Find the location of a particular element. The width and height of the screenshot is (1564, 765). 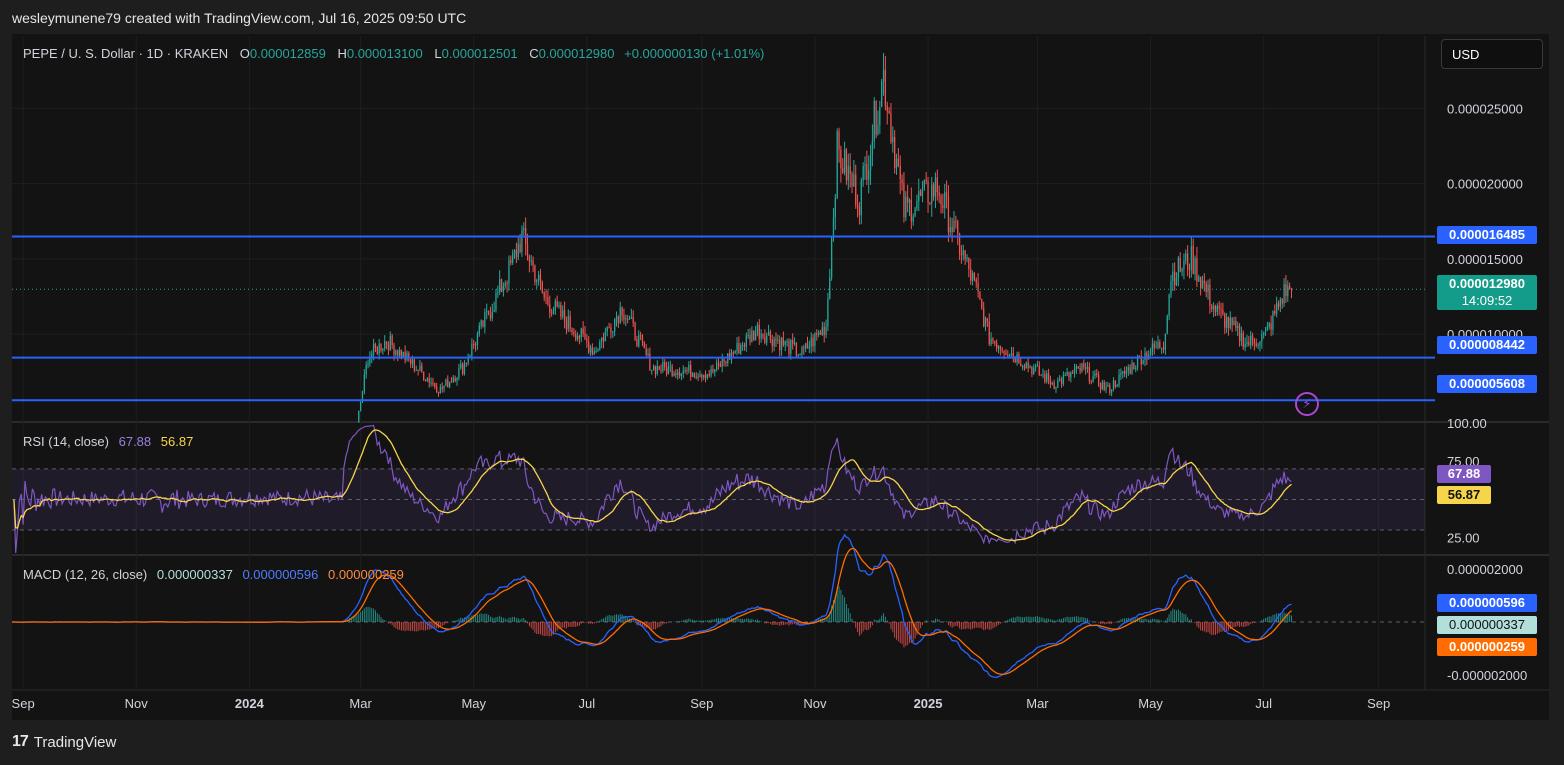

x-tick-label: Mar is located at coordinates (360, 703).